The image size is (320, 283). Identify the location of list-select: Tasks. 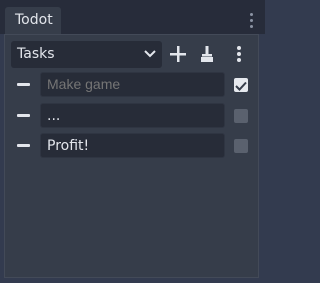
(86, 54).